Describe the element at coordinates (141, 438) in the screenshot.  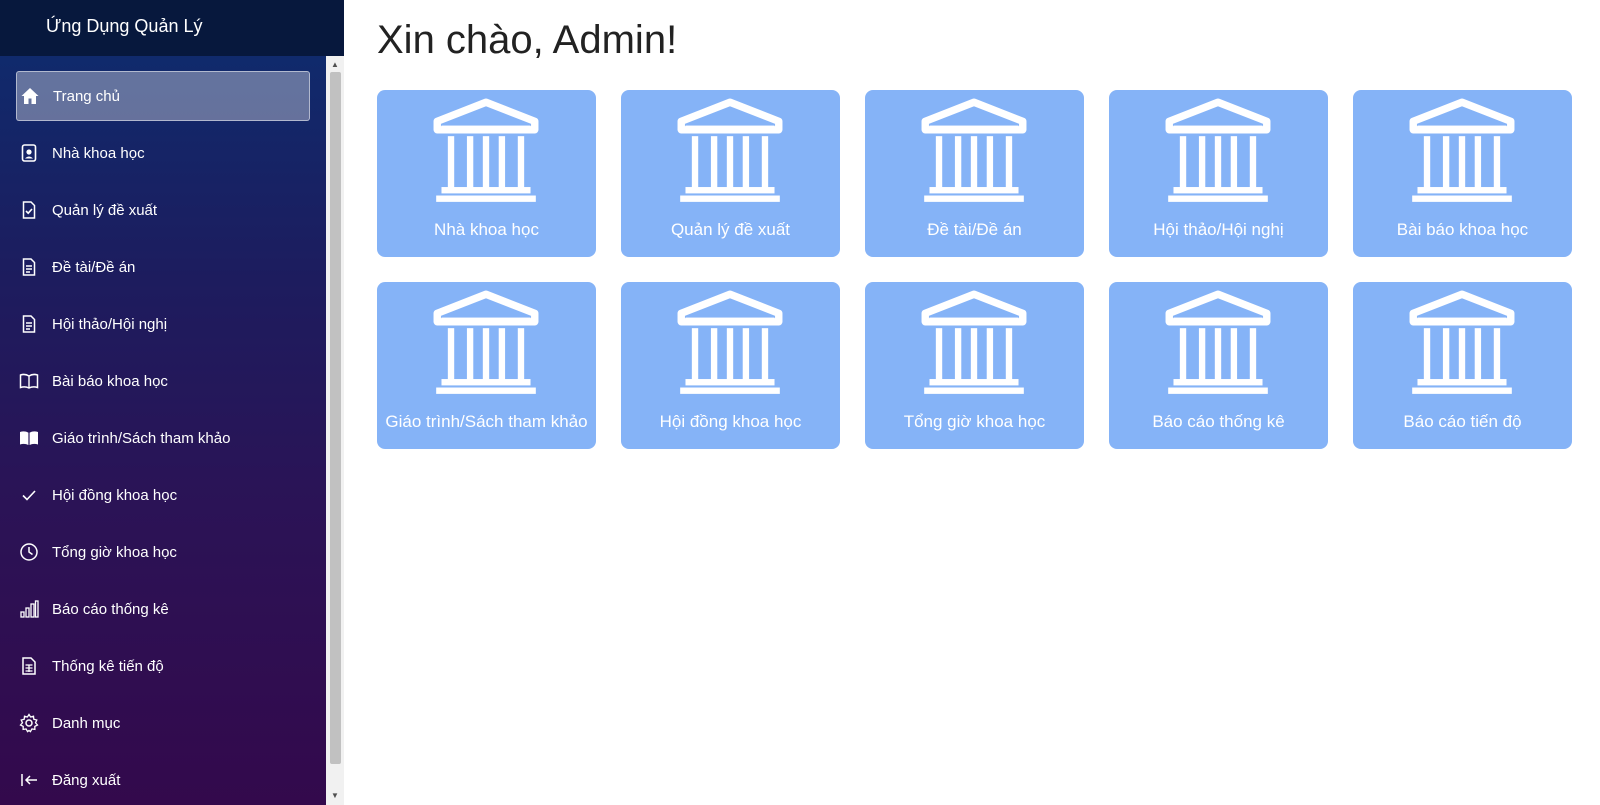
I see `sidebar-item-label: Giáo trình/Sách tham khảo` at that location.